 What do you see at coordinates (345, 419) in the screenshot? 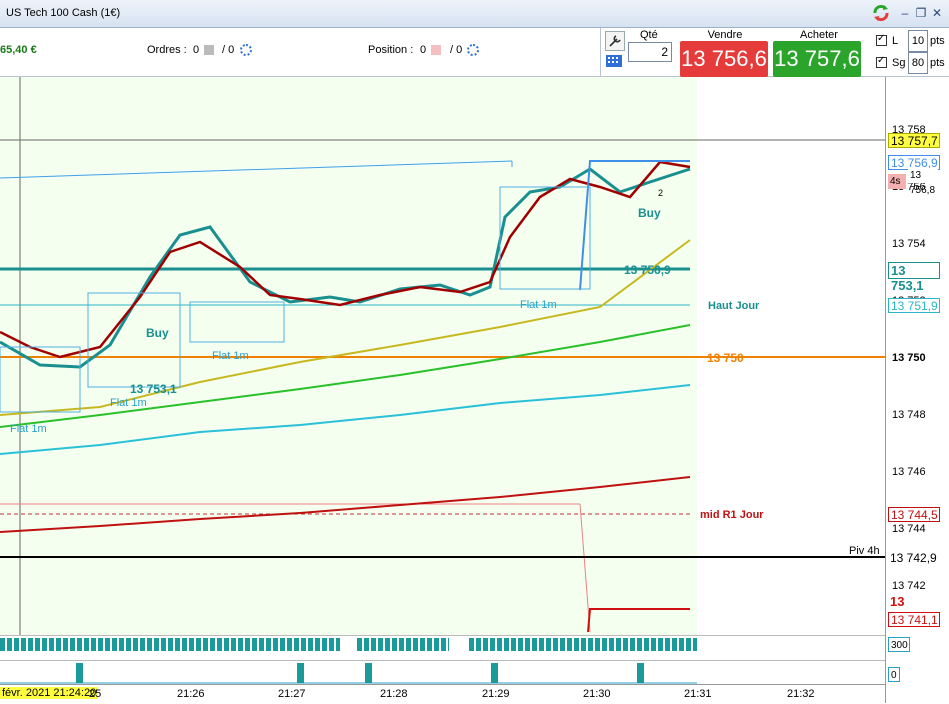
I see `cyan-ma-line` at bounding box center [345, 419].